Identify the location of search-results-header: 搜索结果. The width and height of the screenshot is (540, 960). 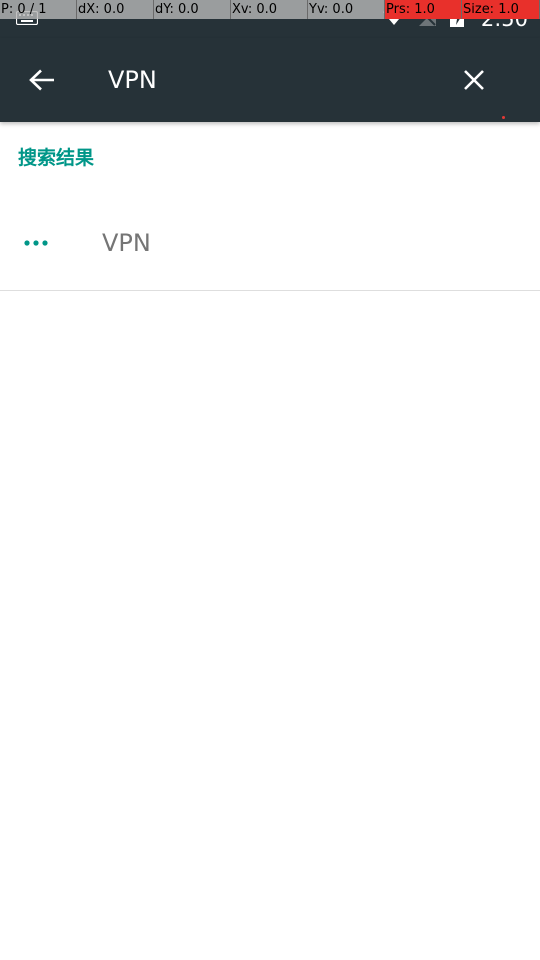
(56, 158).